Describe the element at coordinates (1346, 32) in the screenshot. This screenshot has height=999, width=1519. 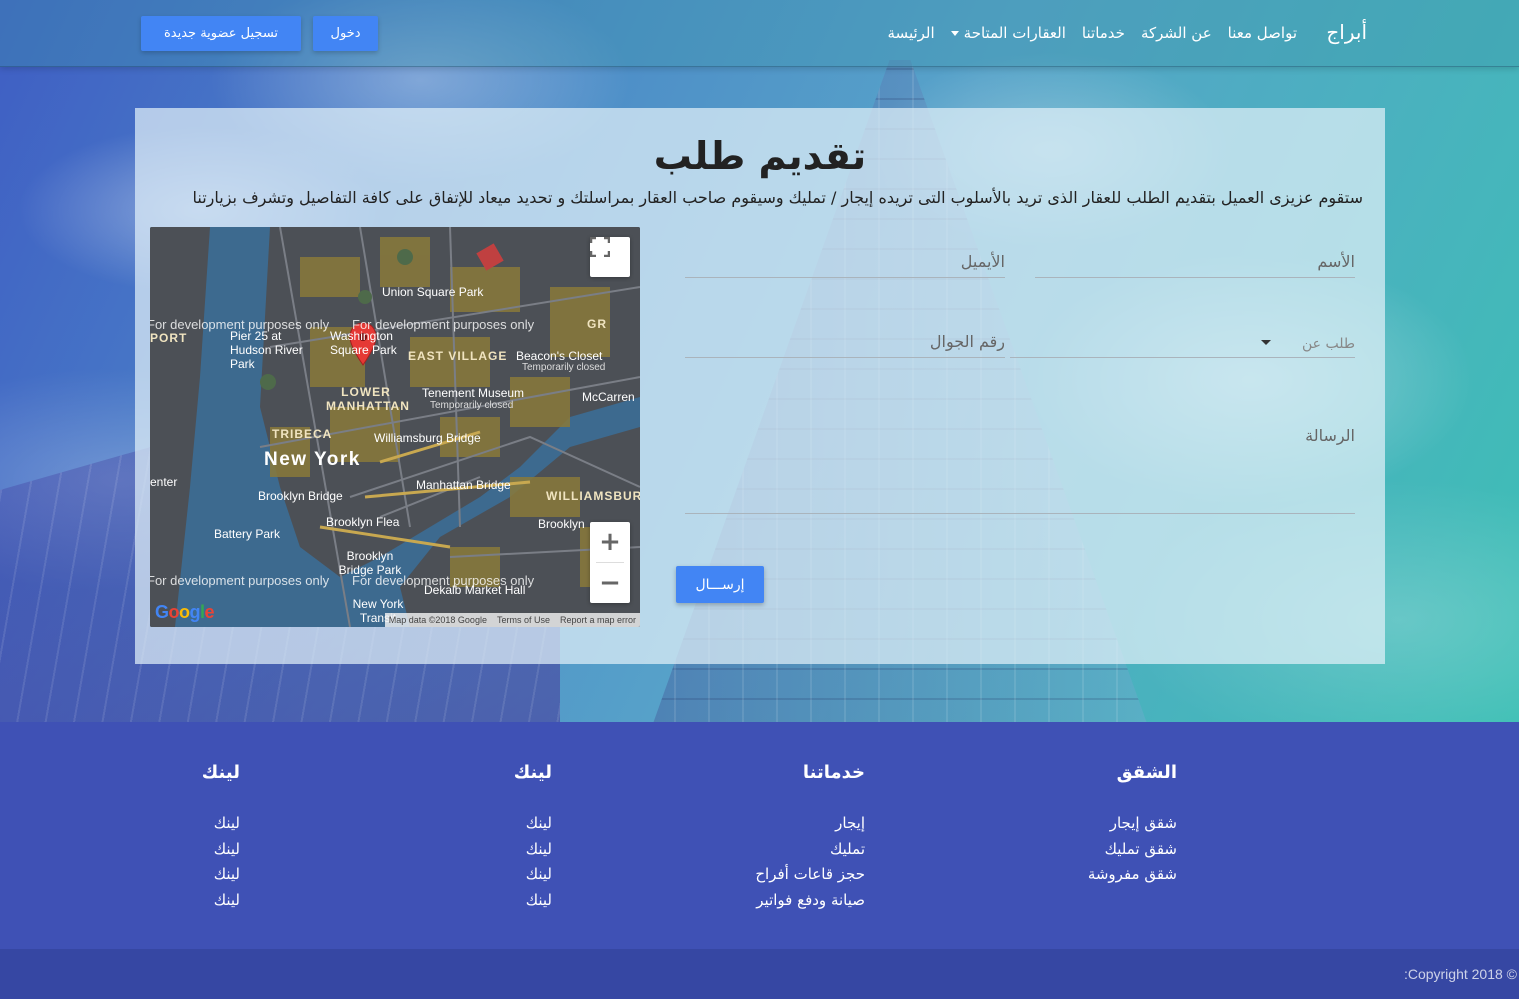
I see `brand-logo: أبراج` at that location.